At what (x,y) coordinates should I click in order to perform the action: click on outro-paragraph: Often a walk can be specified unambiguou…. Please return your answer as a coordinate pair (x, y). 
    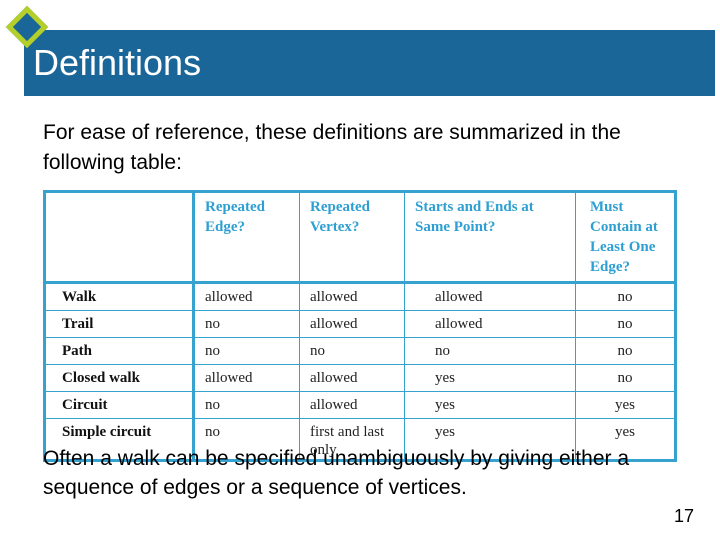
    Looking at the image, I should click on (336, 473).